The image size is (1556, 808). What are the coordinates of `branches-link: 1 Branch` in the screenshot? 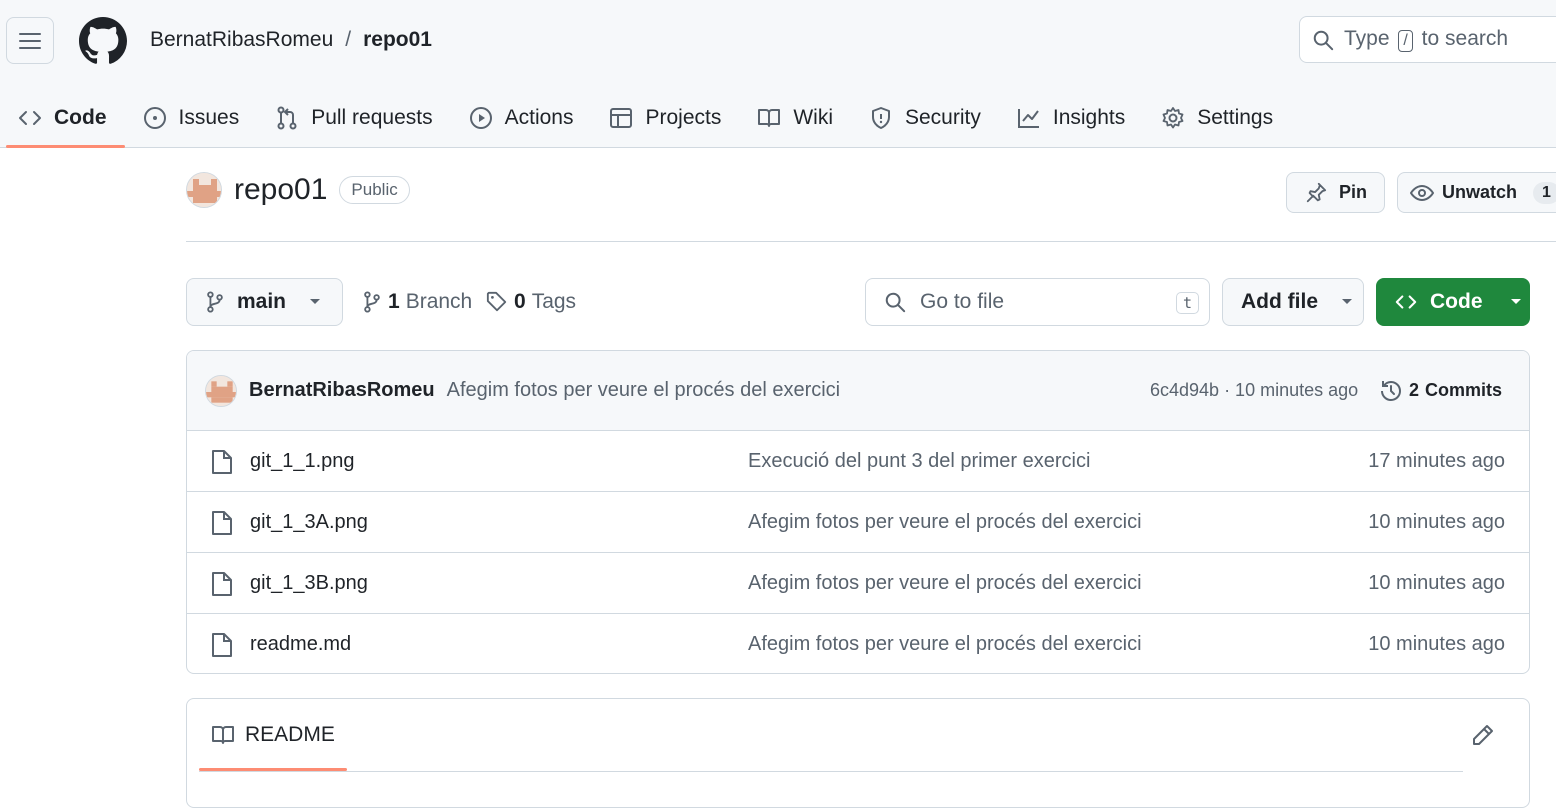 It's located at (417, 302).